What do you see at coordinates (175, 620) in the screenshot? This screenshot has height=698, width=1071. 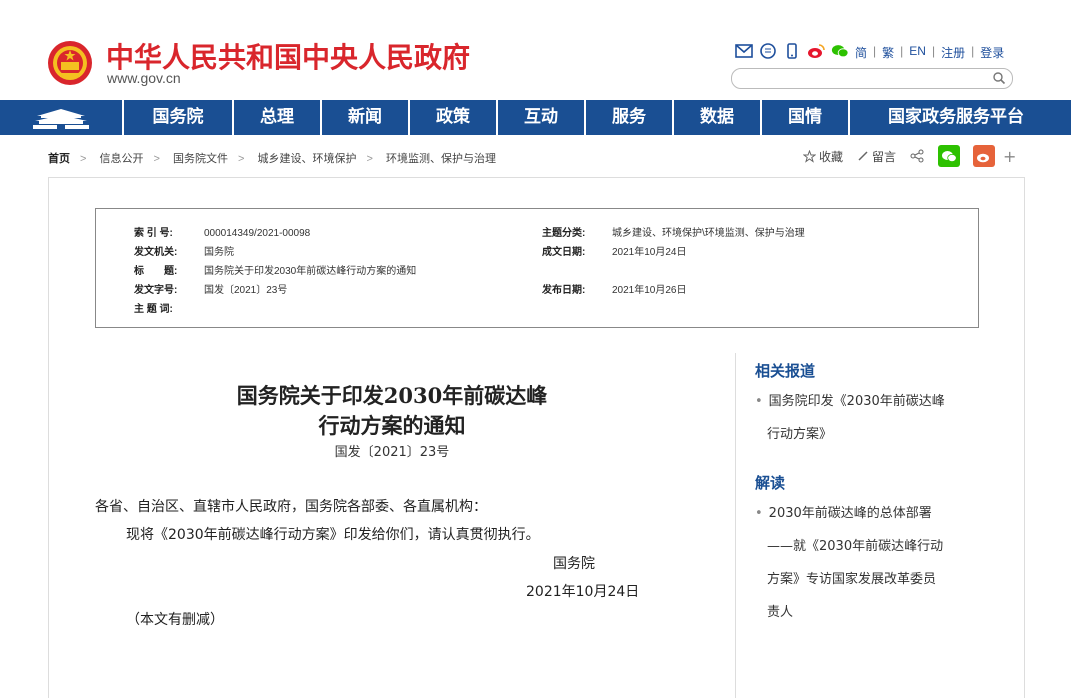 I see `article-note: （本文有删减）` at bounding box center [175, 620].